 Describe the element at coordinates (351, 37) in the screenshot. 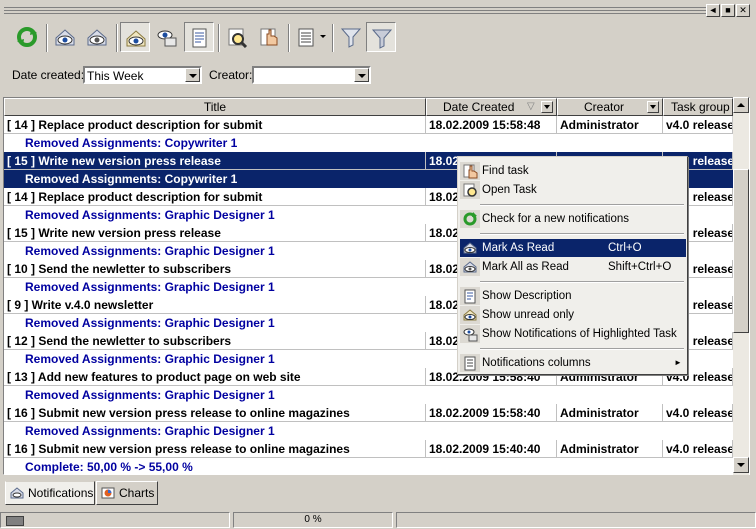

I see `filter-button` at that location.